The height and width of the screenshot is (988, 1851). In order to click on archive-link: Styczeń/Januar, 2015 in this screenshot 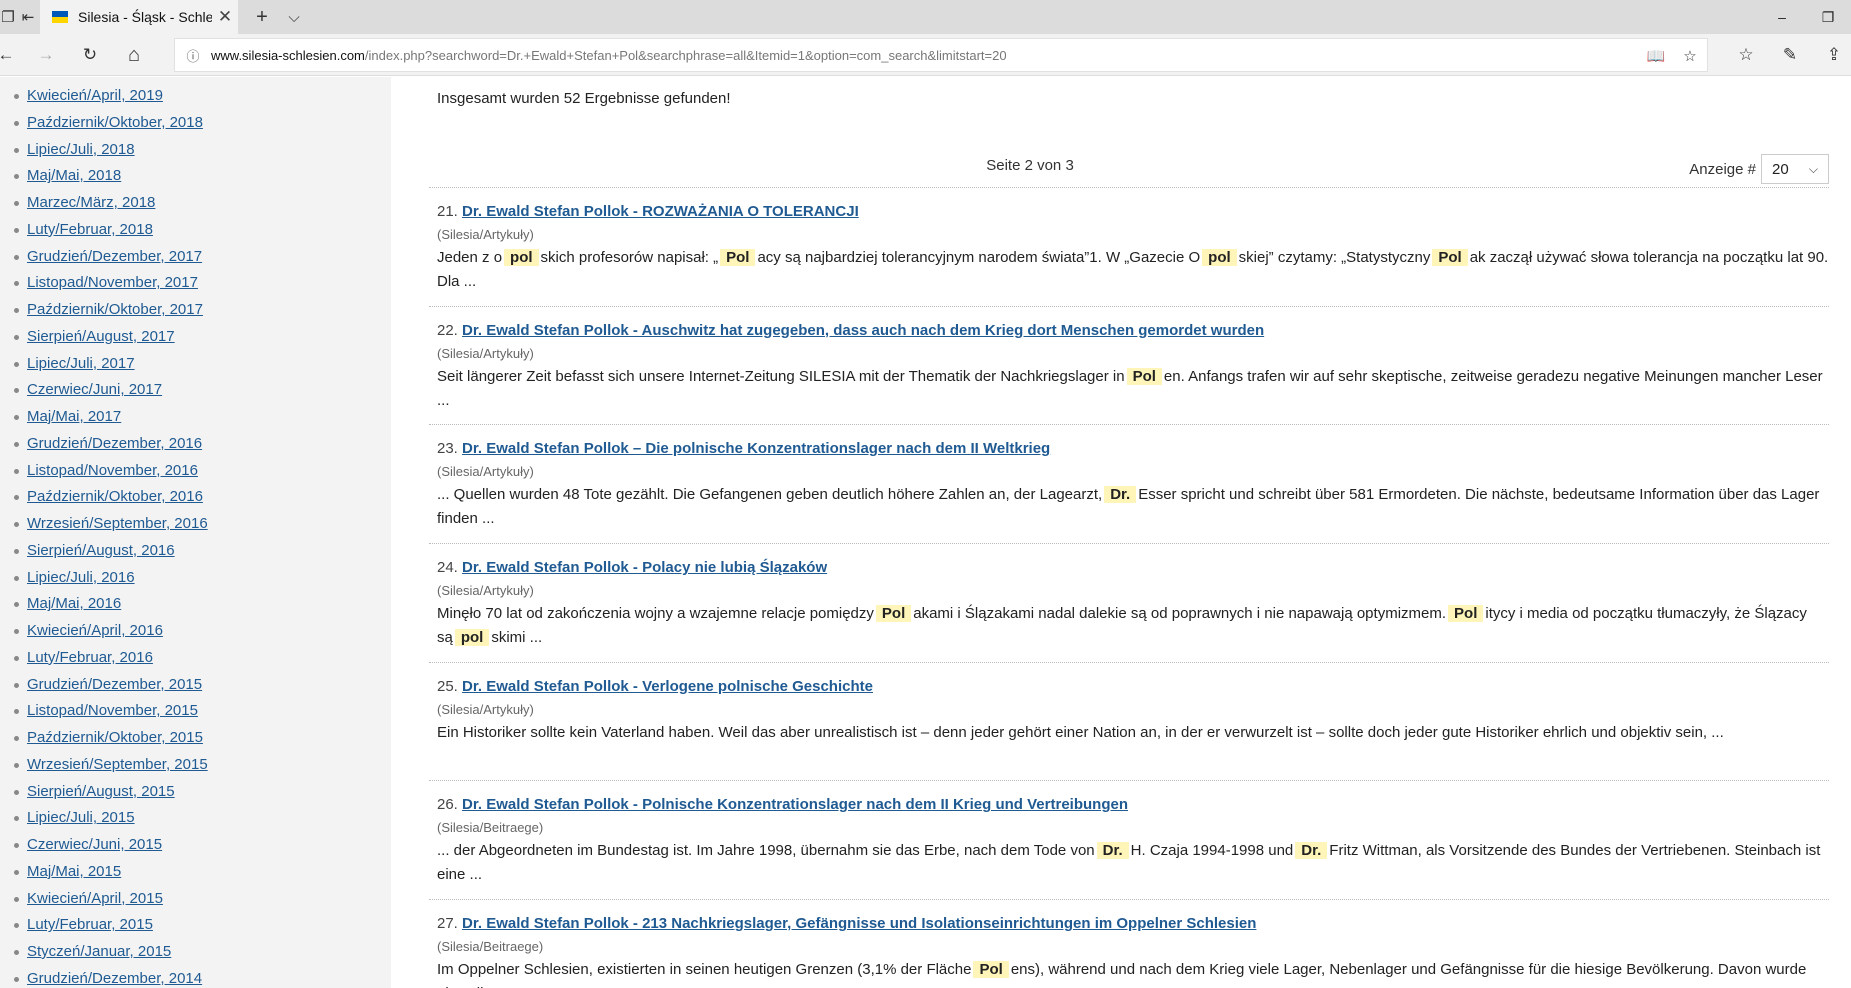, I will do `click(99, 951)`.